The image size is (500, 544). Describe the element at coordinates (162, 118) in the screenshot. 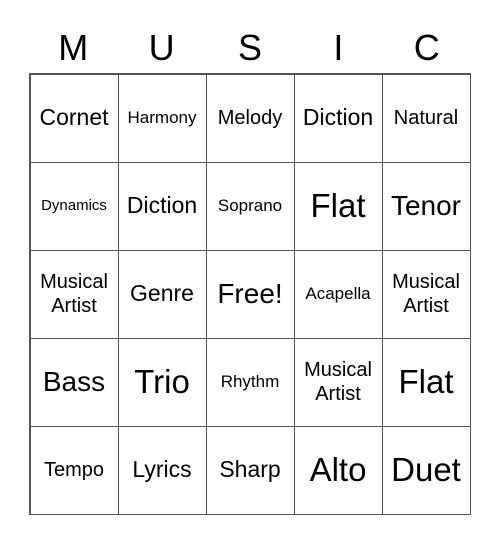

I see `bingo-cell: Harmony` at that location.